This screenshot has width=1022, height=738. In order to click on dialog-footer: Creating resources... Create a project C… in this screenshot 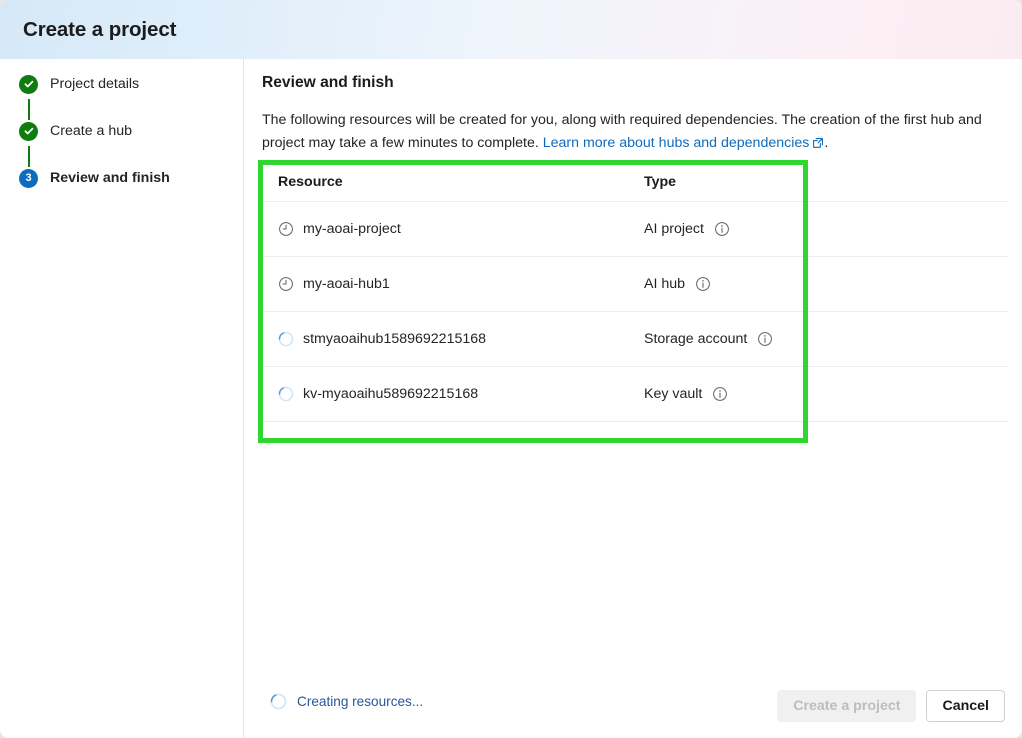, I will do `click(633, 708)`.